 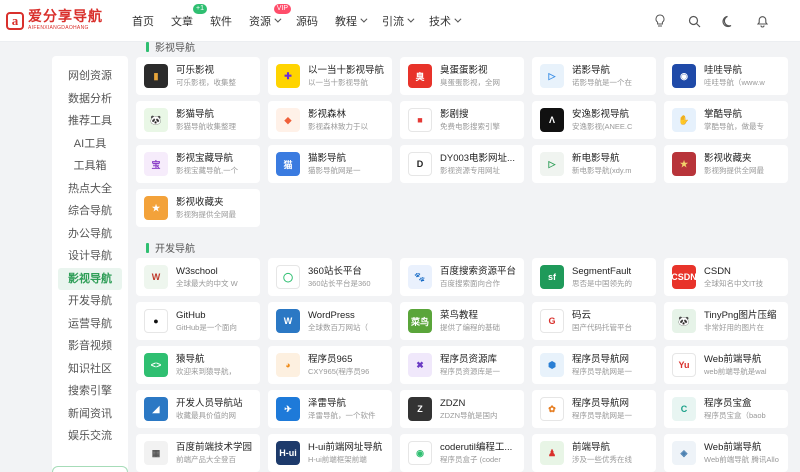 I want to click on site-logo-icon: ✖, so click(x=420, y=365).